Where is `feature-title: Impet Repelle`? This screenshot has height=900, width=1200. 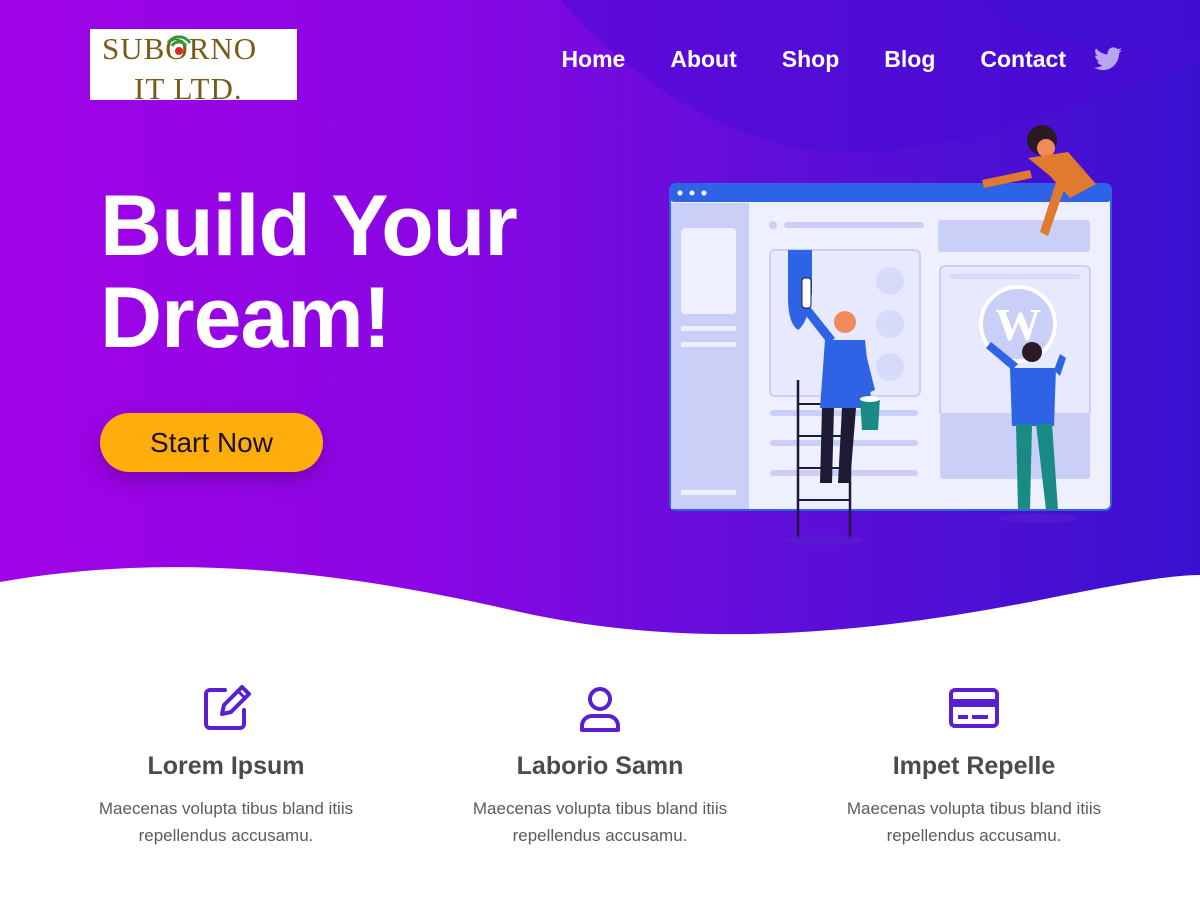
feature-title: Impet Repelle is located at coordinates (974, 766).